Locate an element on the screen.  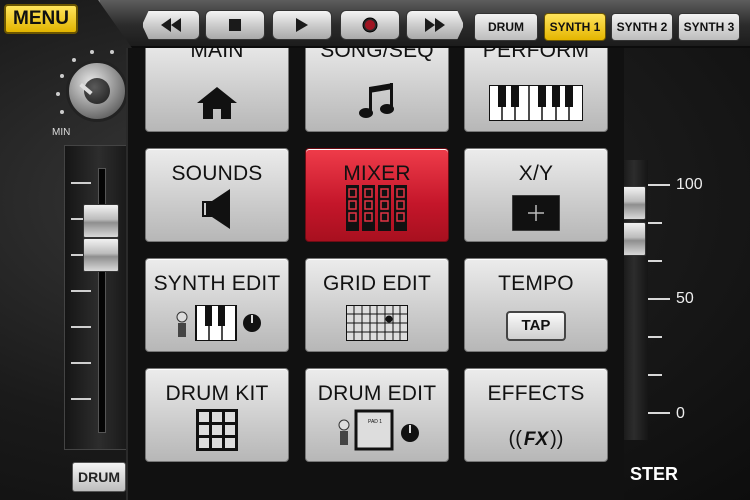
grid-edit-icon is located at coordinates (377, 323).